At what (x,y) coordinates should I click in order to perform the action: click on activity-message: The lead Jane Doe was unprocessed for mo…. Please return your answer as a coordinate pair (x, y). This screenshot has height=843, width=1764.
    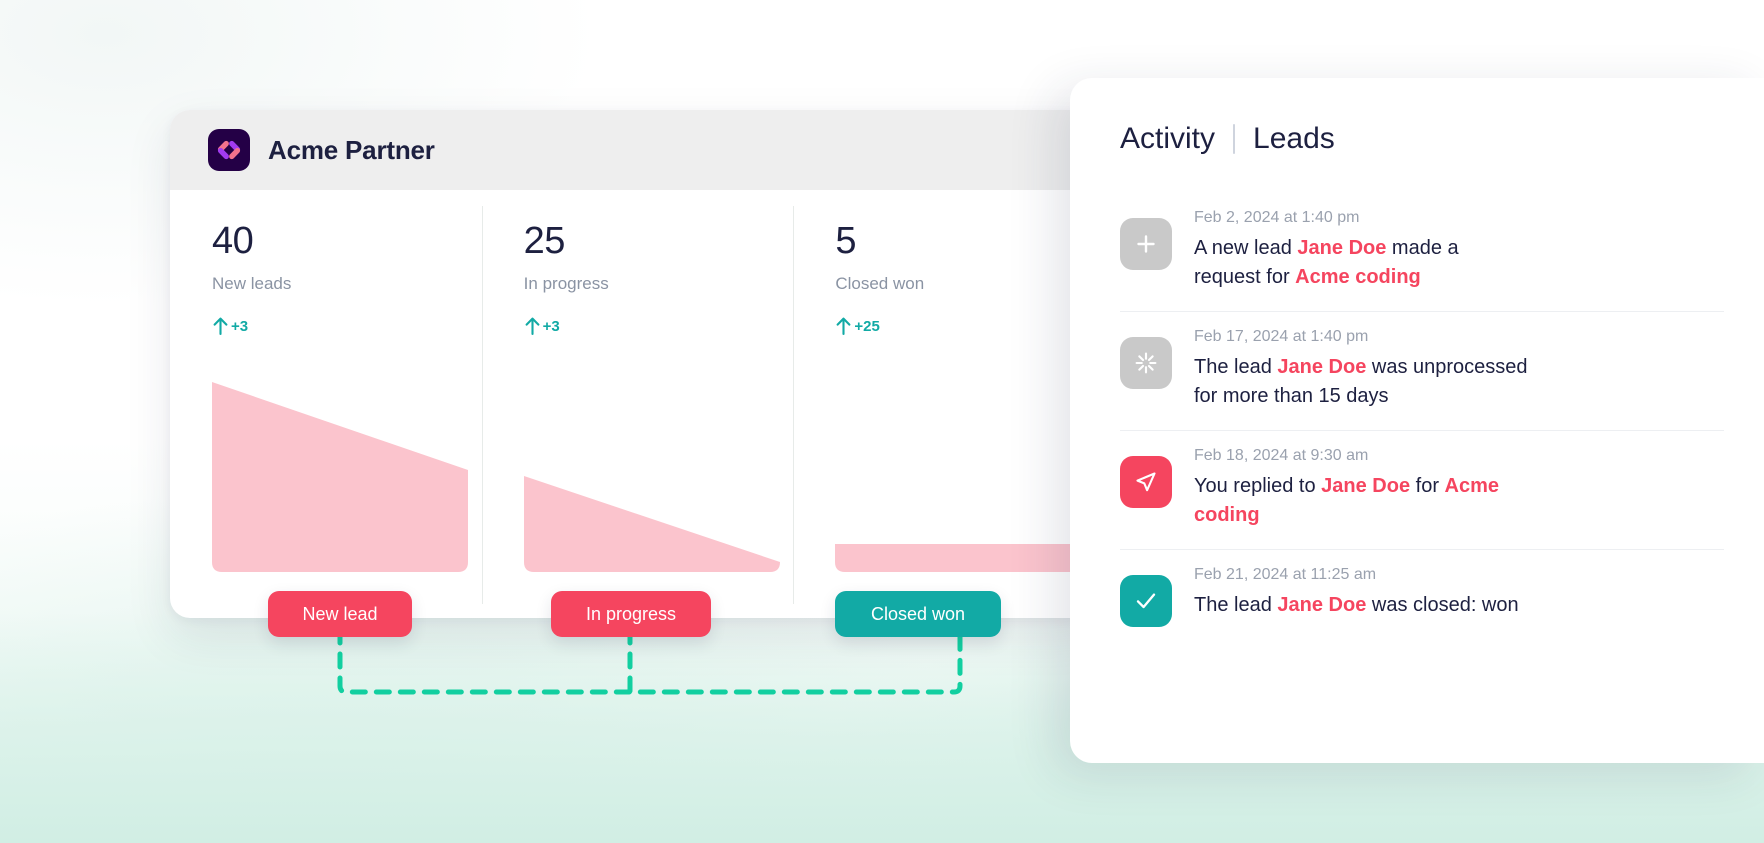
    Looking at the image, I should click on (1361, 381).